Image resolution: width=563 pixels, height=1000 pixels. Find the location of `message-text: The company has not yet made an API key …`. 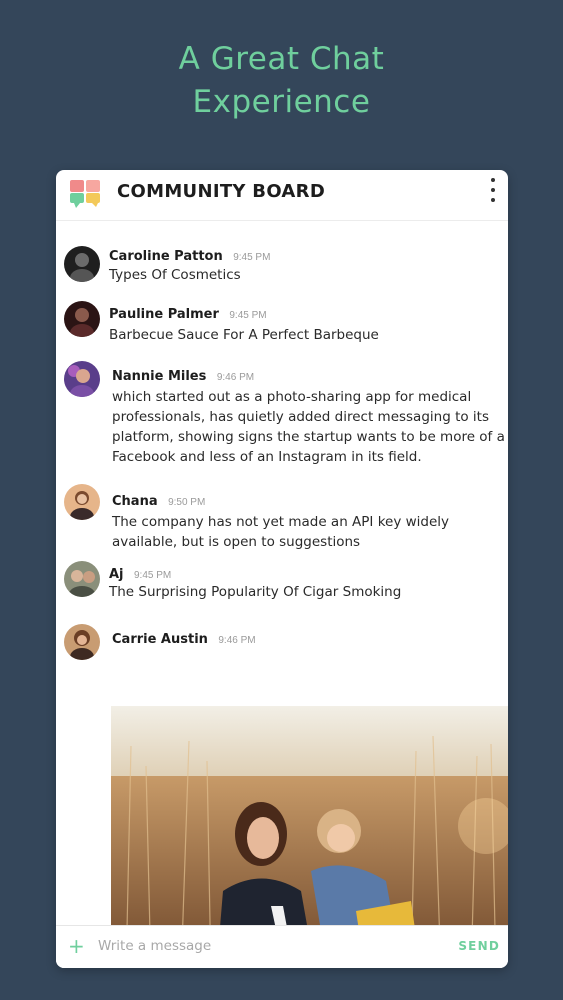

message-text: The company has not yet made an API key … is located at coordinates (280, 532).